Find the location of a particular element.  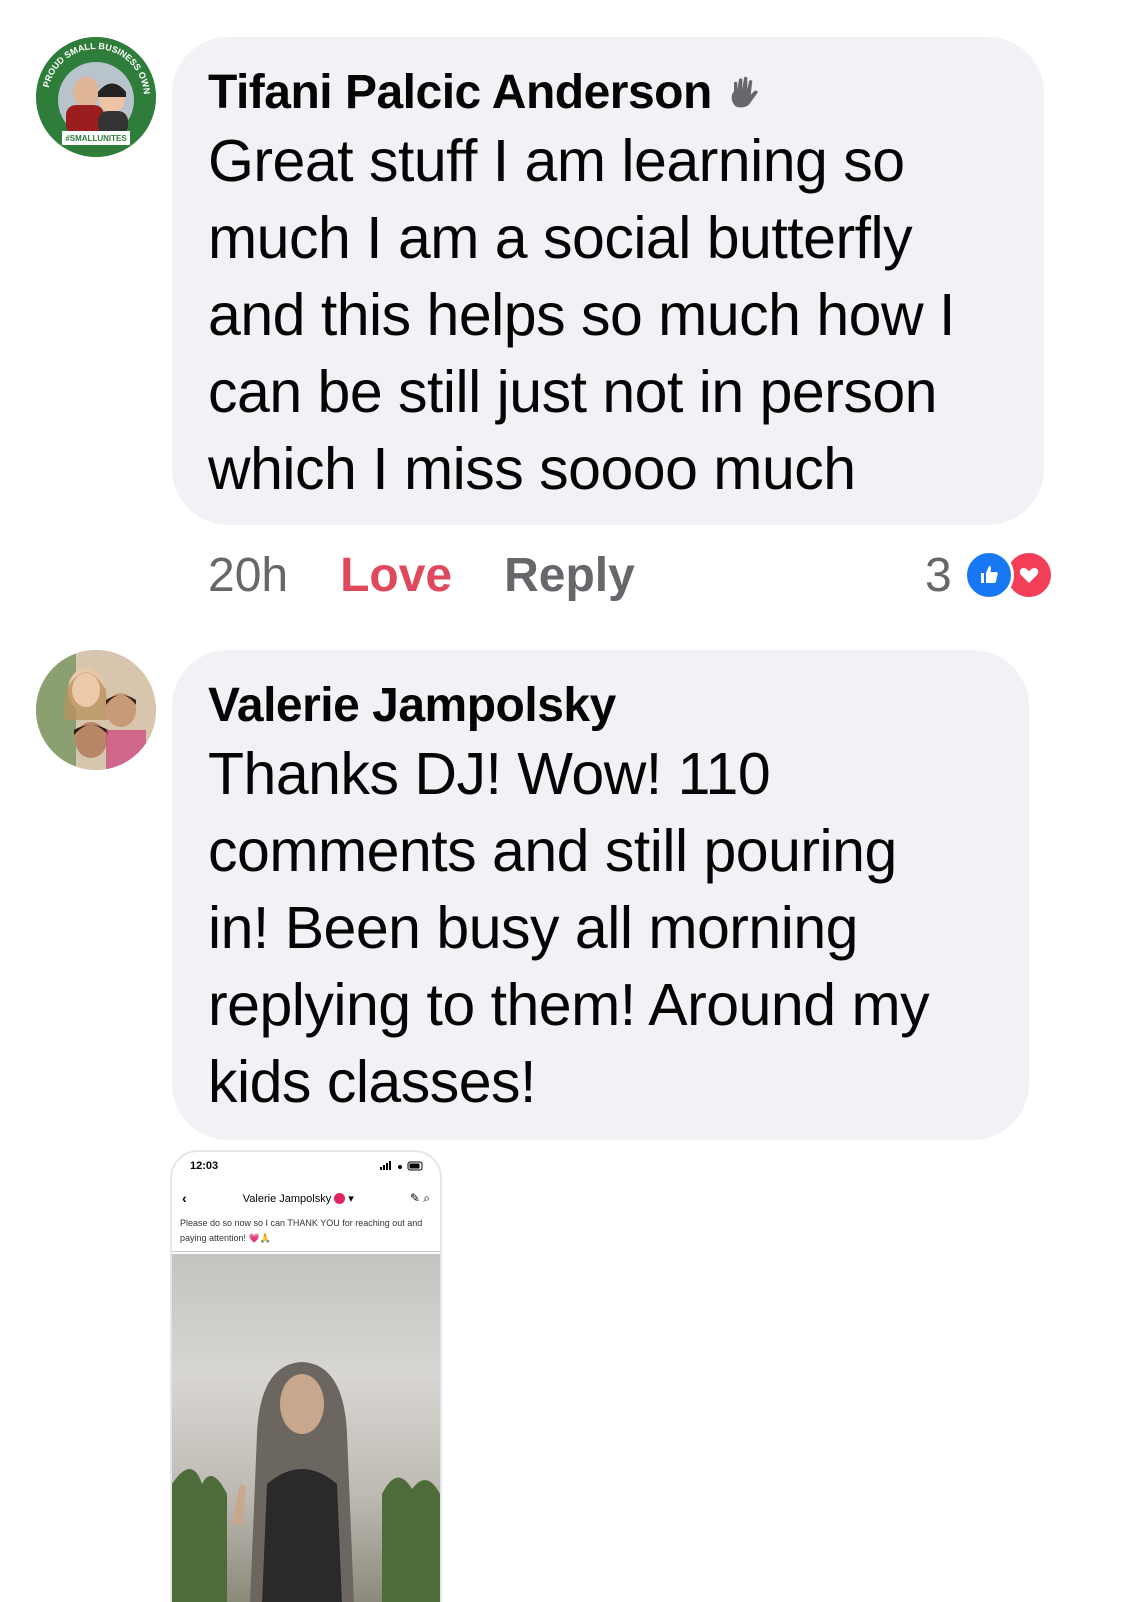

comment-author: Tifani Palcic Anderson is located at coordinates (608, 93).